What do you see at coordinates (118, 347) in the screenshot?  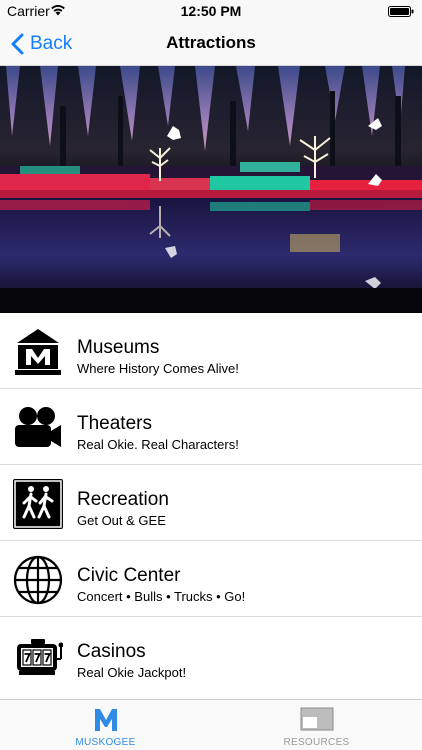 I see `list-item-title: Museums` at bounding box center [118, 347].